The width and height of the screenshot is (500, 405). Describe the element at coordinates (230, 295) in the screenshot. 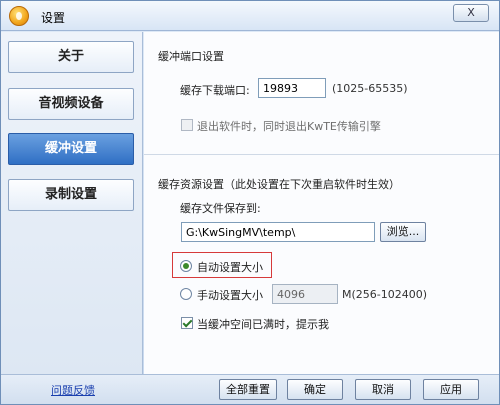

I see `manual-size-label: 手动设置大小` at that location.